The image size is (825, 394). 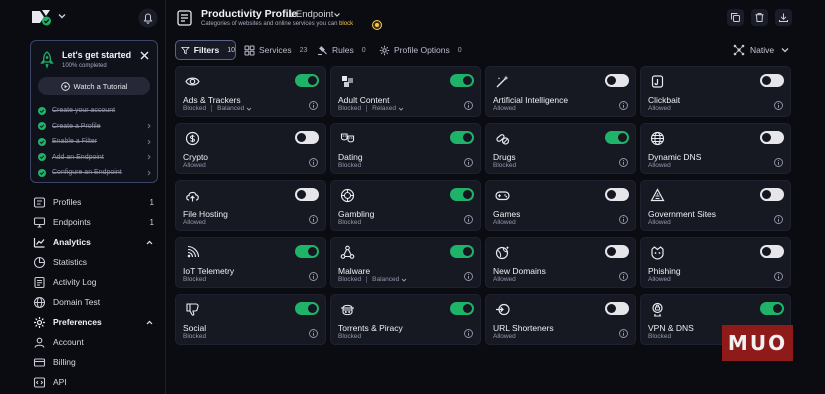 I want to click on download-icon, so click(x=783, y=17).